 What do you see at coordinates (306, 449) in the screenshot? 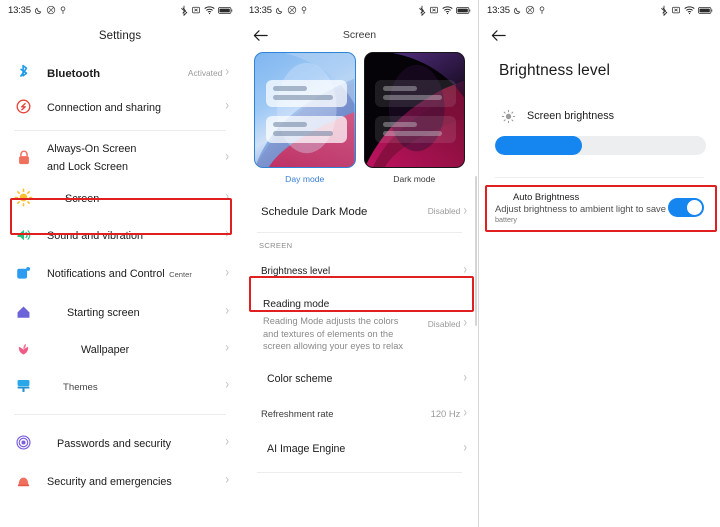
I see `item-label: AI Image Engine` at bounding box center [306, 449].